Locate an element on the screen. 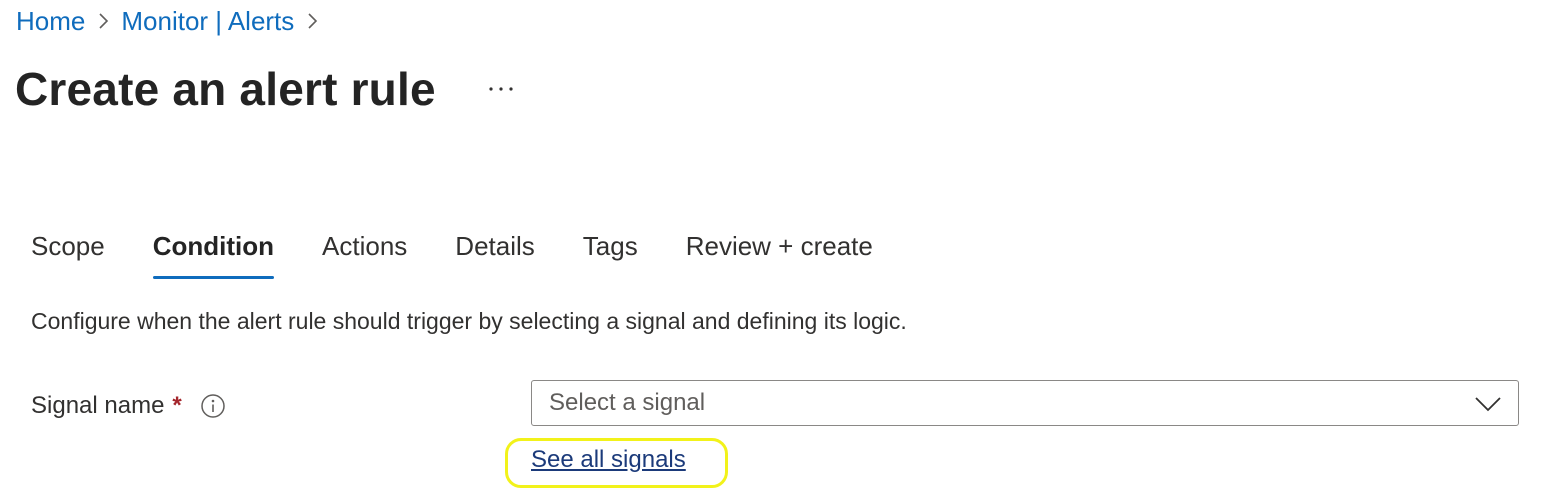 Image resolution: width=1542 pixels, height=503 pixels. tab-tags: Tags is located at coordinates (610, 254).